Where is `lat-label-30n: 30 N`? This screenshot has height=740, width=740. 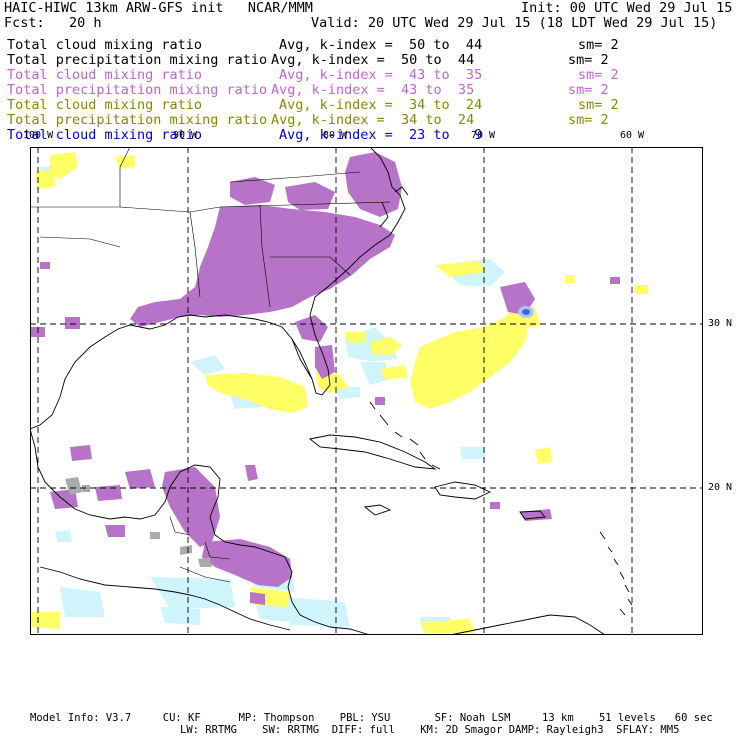
lat-label-30n: 30 N is located at coordinates (720, 323).